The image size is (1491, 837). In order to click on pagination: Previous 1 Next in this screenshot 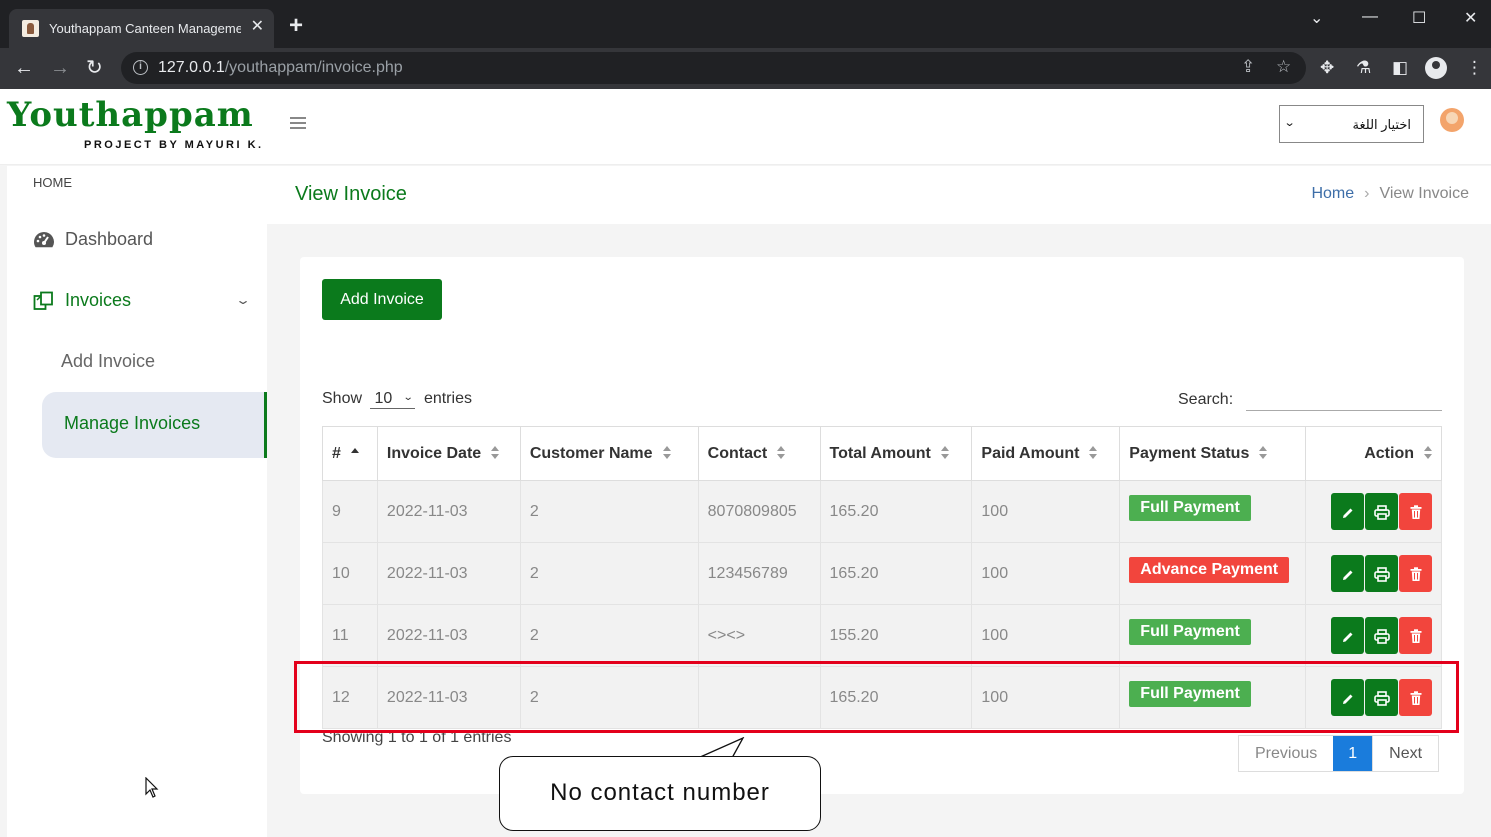, I will do `click(1339, 753)`.